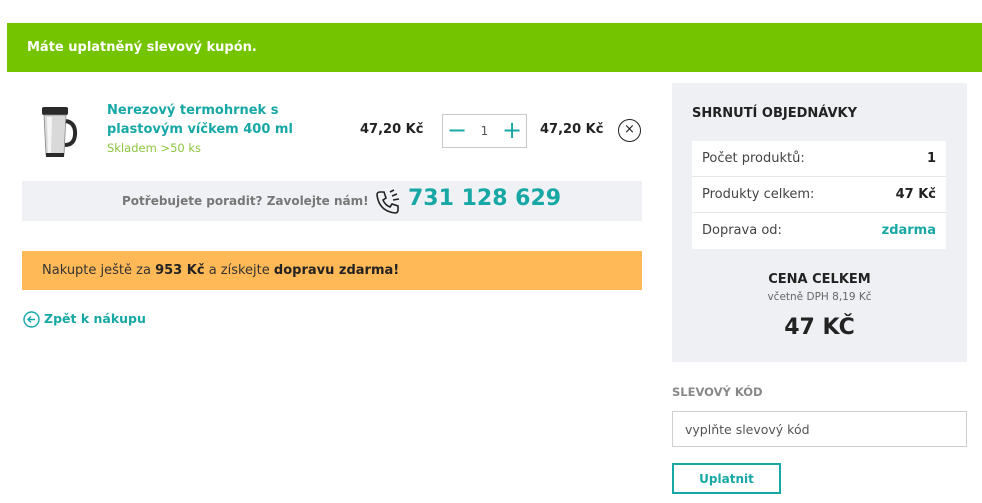 Image resolution: width=982 pixels, height=503 pixels. I want to click on coupon-code-input, so click(819, 429).